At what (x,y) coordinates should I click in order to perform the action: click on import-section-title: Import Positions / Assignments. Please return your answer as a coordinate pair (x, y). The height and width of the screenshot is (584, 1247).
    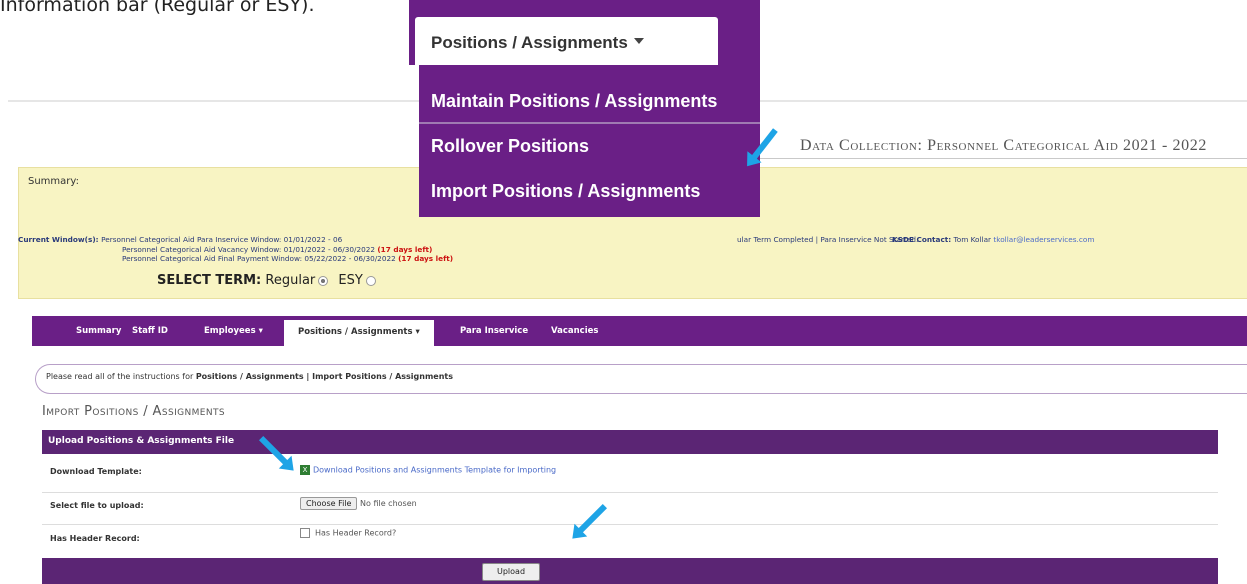
    Looking at the image, I should click on (134, 411).